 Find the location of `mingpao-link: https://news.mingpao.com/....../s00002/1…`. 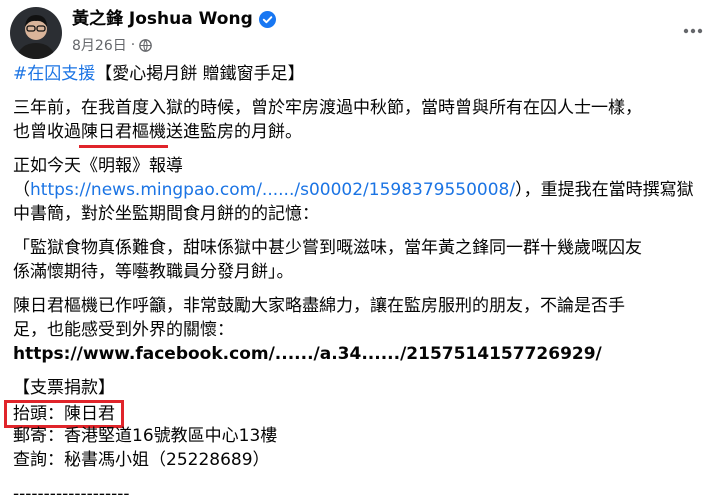

mingpao-link: https://news.mingpao.com/....../s00002/1… is located at coordinates (272, 190).